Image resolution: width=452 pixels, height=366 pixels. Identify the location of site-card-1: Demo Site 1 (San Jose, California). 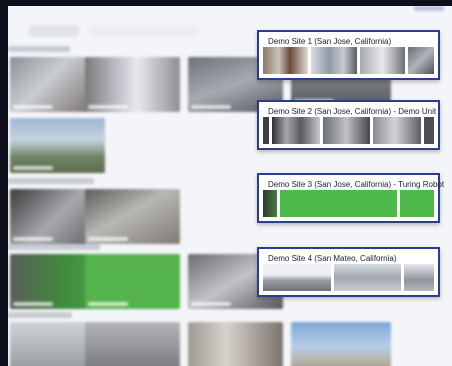
(348, 55).